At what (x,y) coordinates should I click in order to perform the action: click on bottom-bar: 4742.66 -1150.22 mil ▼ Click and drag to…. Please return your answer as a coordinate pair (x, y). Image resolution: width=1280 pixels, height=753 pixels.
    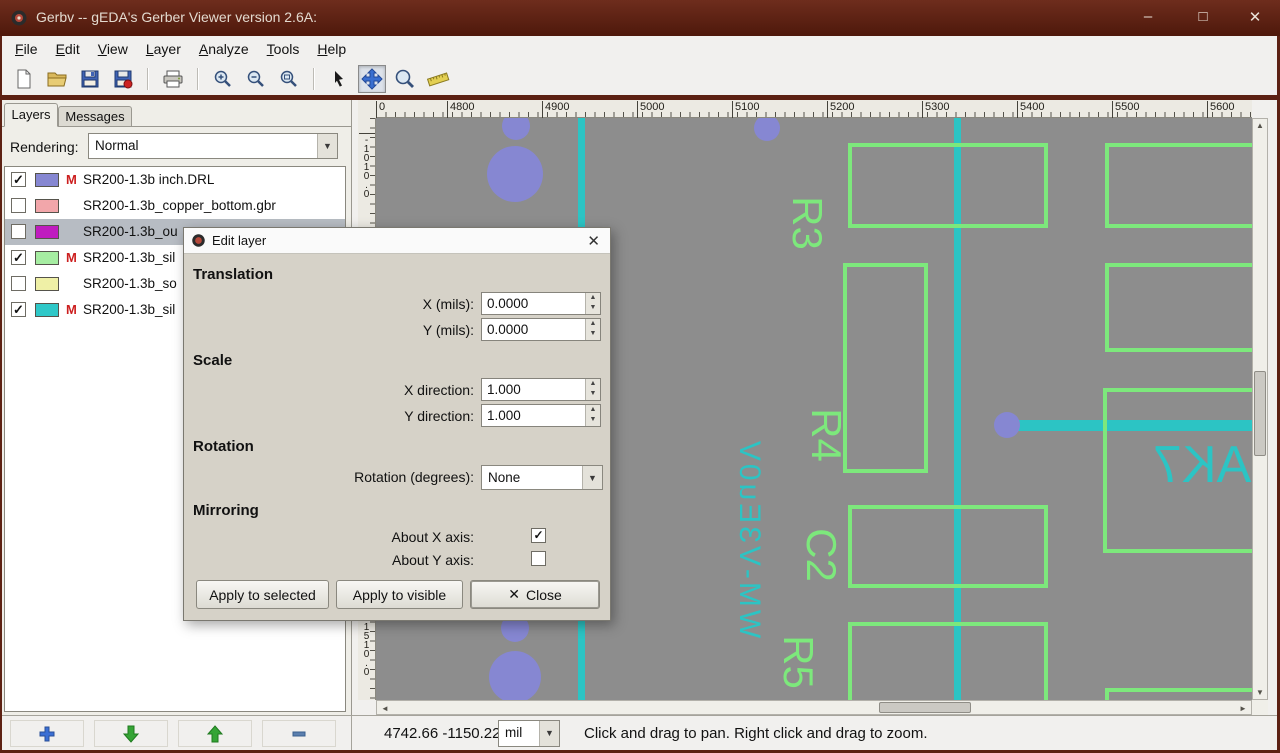
    Looking at the image, I should click on (640, 733).